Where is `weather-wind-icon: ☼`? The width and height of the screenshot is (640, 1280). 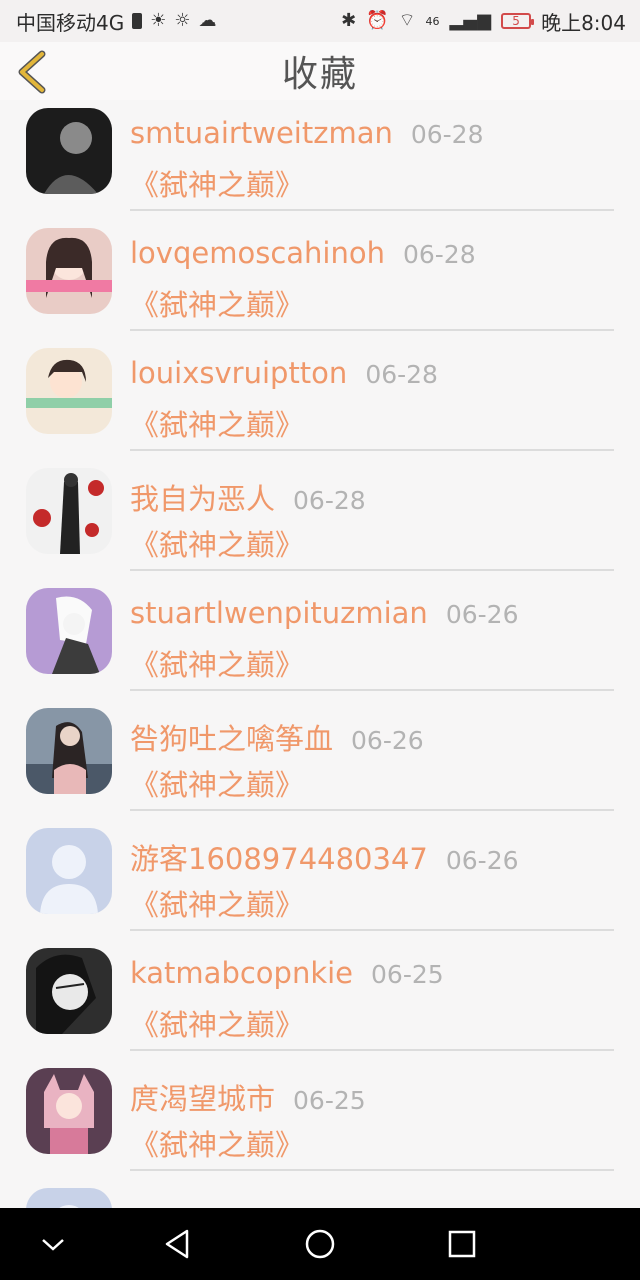 weather-wind-icon: ☼ is located at coordinates (182, 20).